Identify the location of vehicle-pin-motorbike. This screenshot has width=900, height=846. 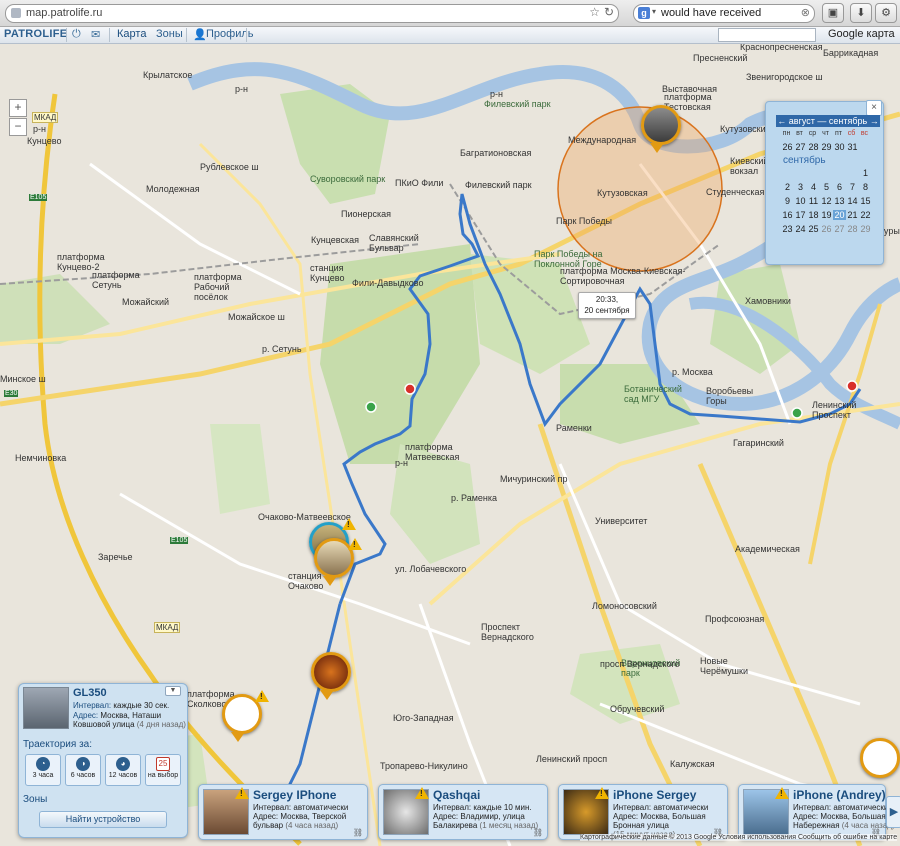
(661, 125).